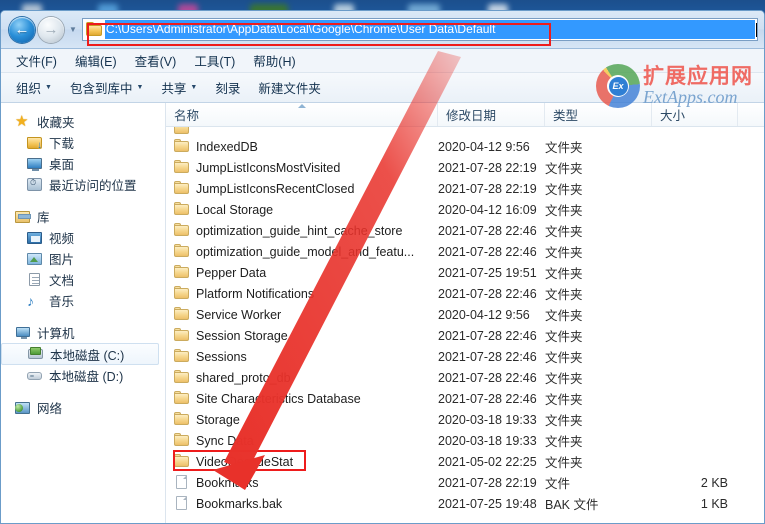  What do you see at coordinates (73, 29) in the screenshot?
I see `history-chevron-down-icon: ▼` at bounding box center [73, 29].